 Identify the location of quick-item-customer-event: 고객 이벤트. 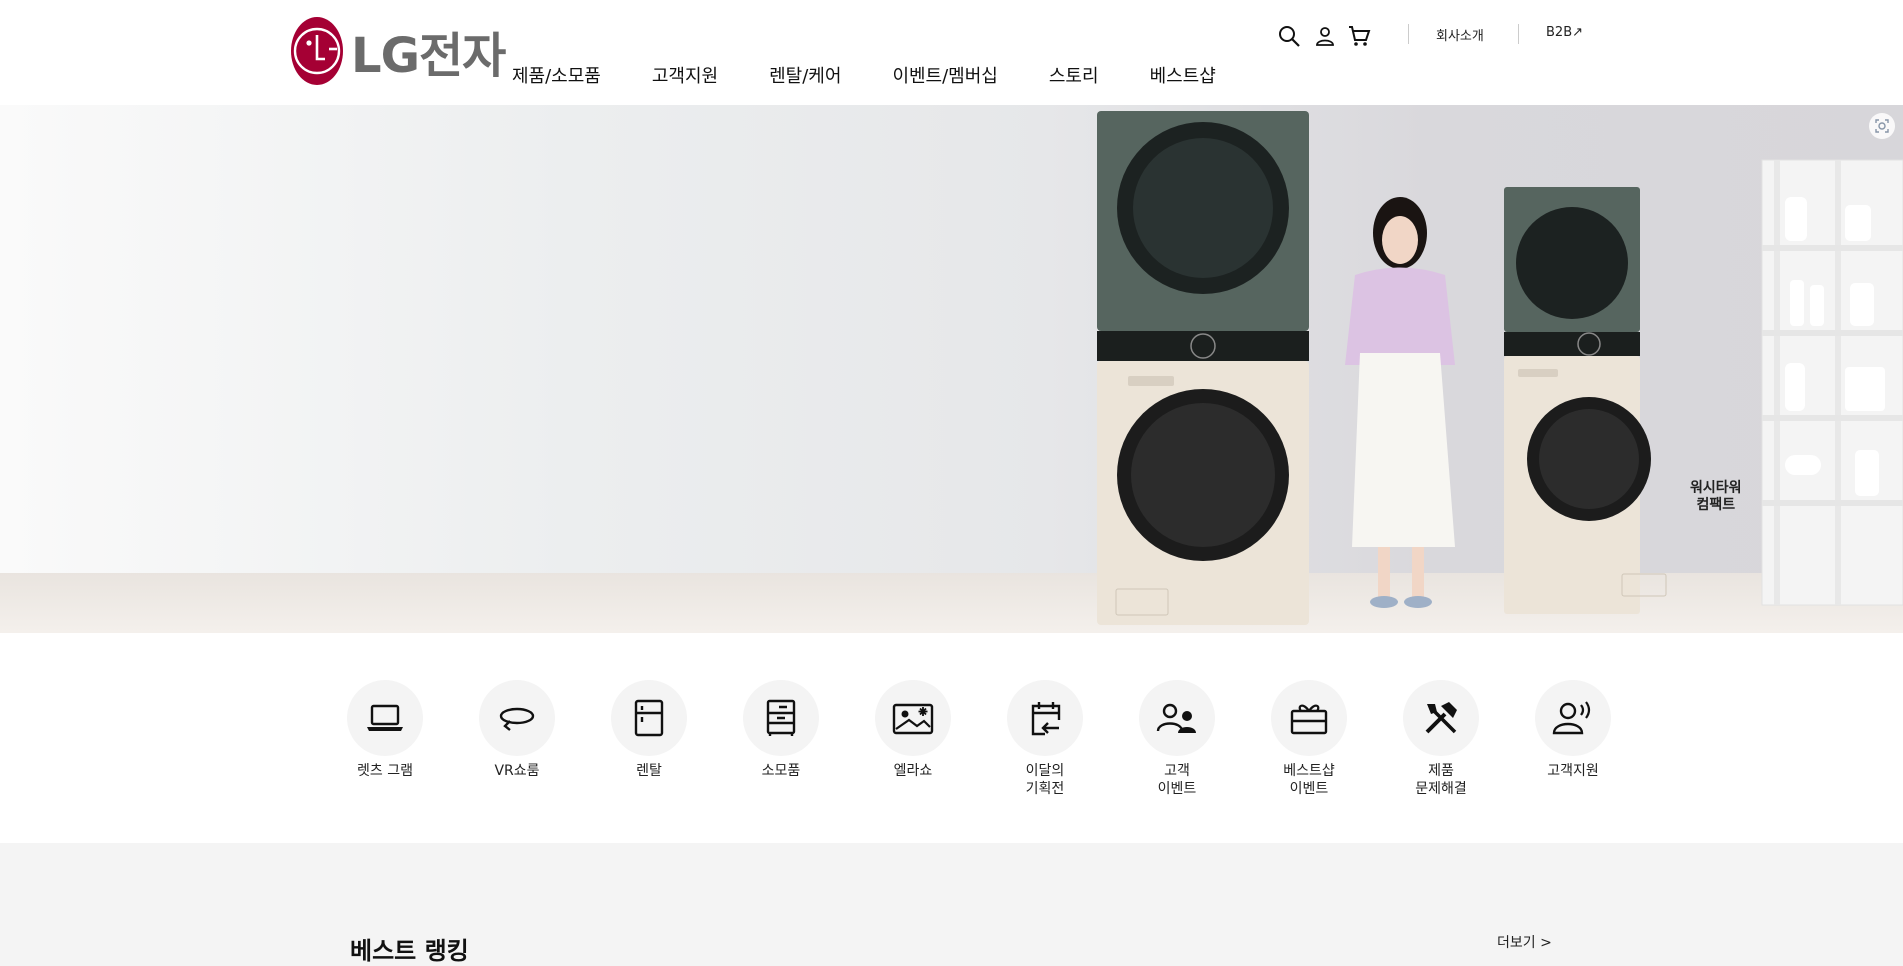
(1177, 739).